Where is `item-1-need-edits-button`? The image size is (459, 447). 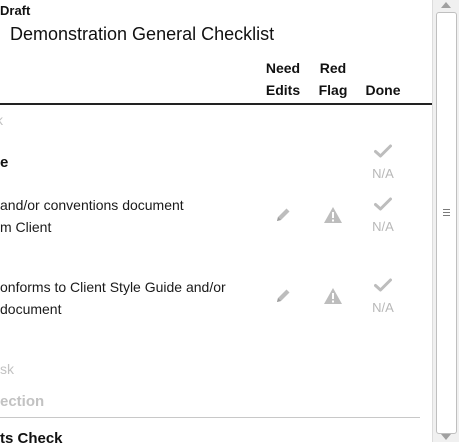
item-1-need-edits-button is located at coordinates (283, 215).